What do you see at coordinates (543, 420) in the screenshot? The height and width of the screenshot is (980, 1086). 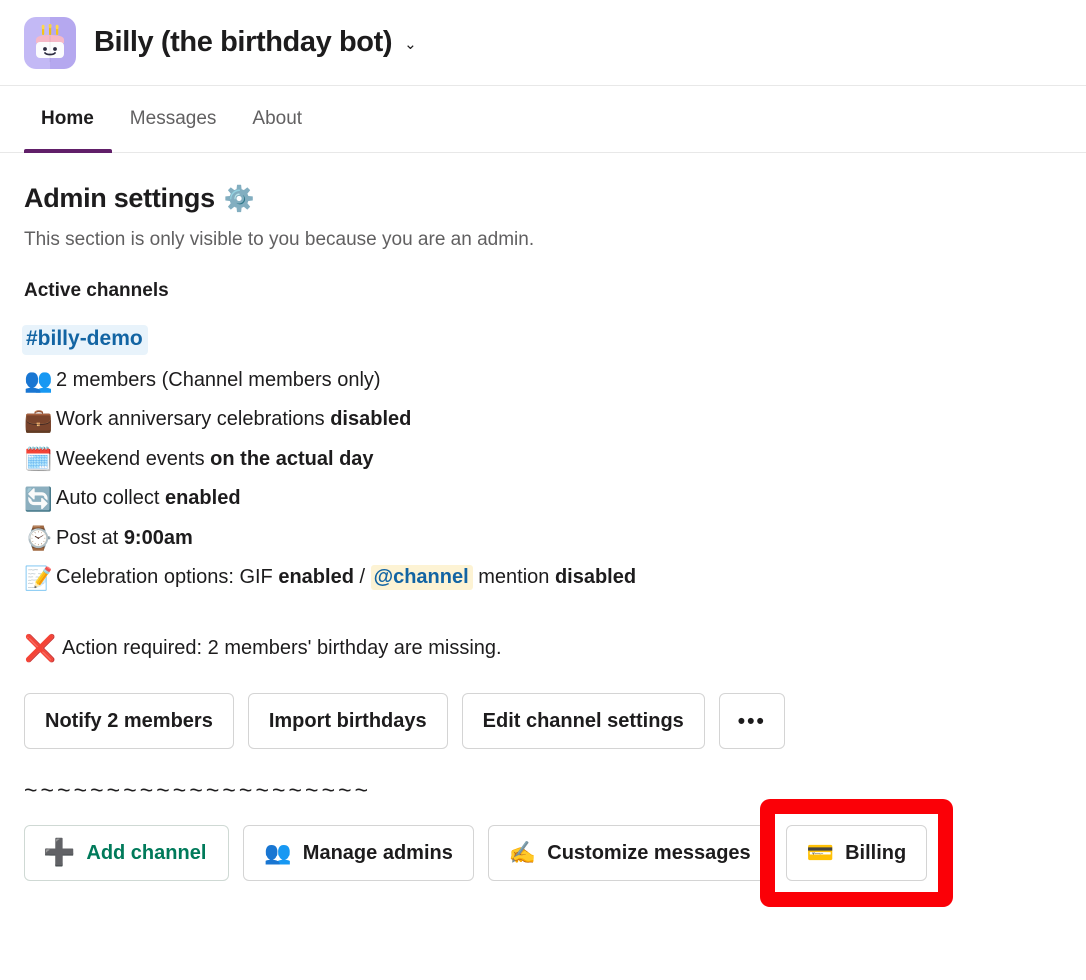 I see `settings-row: 💼 Work anniversary celebrations disabled` at bounding box center [543, 420].